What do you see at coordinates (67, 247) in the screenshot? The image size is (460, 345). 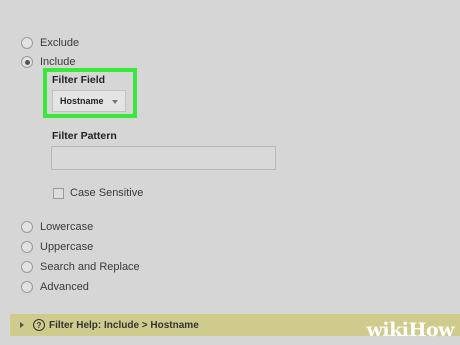 I see `uppercase-label: Uppercase` at bounding box center [67, 247].